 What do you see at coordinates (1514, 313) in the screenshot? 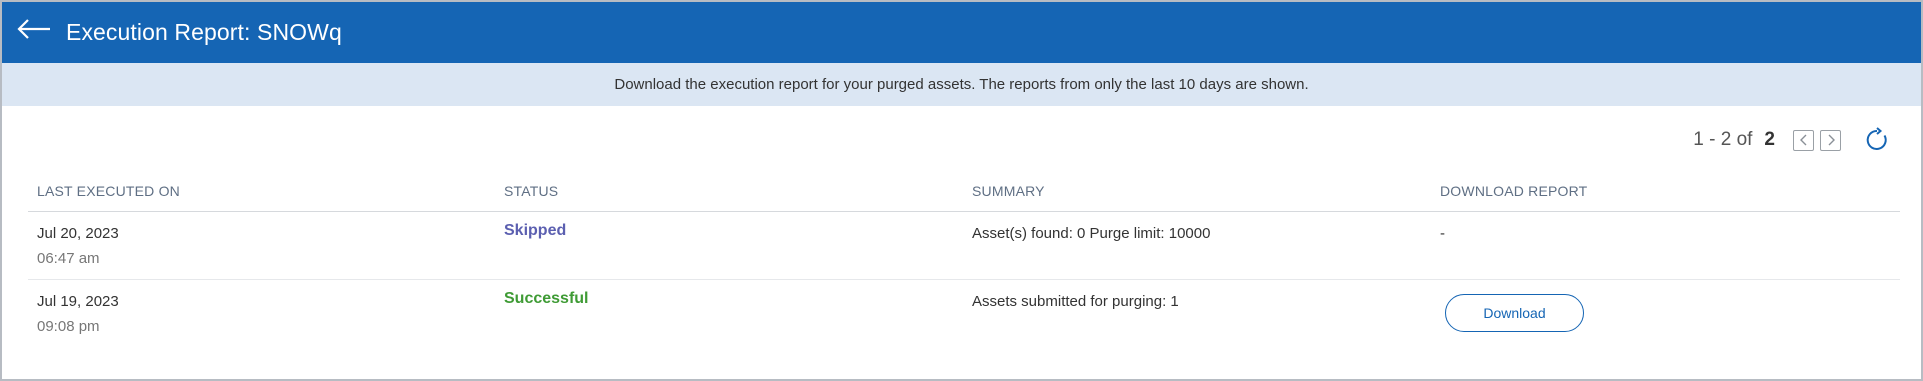
I see `download-button: Download` at bounding box center [1514, 313].